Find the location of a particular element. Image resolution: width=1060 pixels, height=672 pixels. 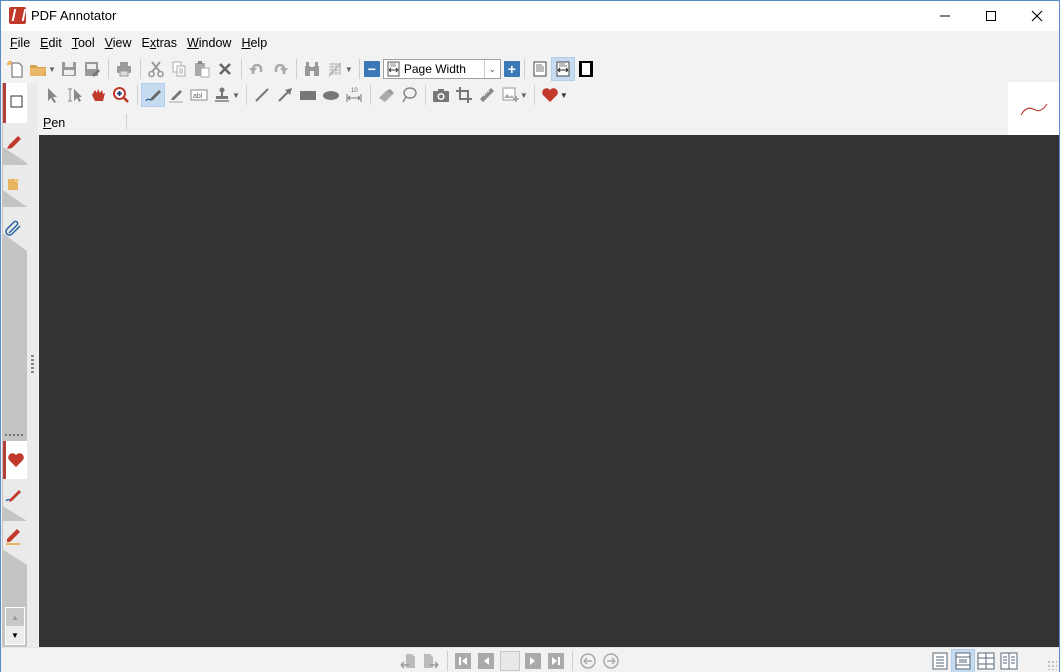

rectangle-icon is located at coordinates (307, 95).